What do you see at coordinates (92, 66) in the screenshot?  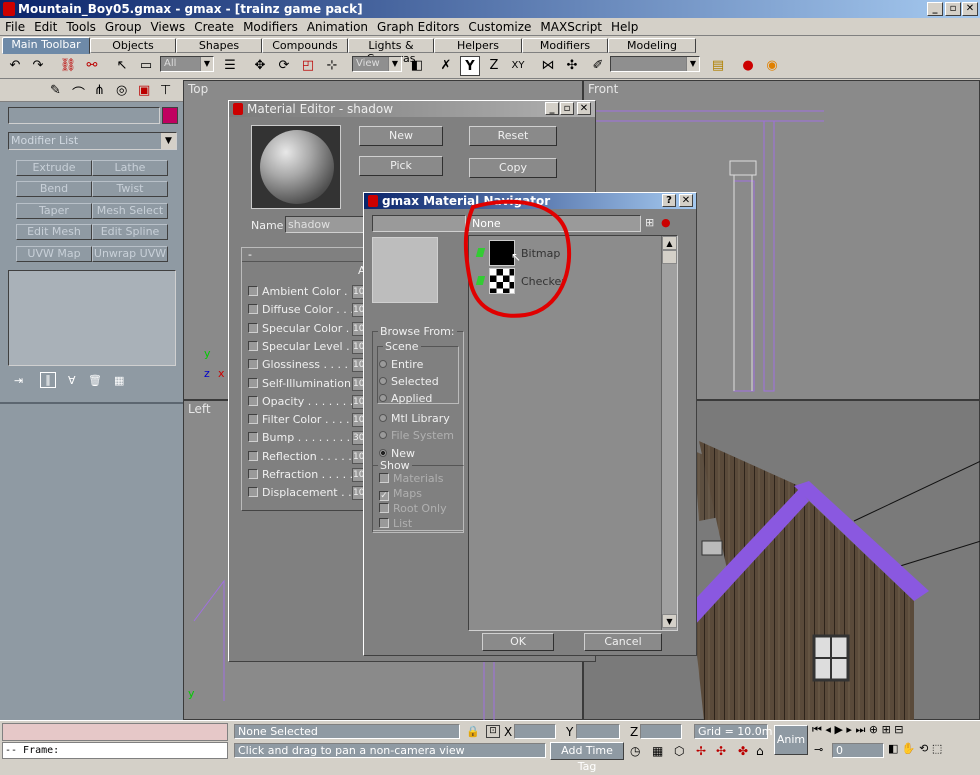 I see `unlink-icon: ⚯` at bounding box center [92, 66].